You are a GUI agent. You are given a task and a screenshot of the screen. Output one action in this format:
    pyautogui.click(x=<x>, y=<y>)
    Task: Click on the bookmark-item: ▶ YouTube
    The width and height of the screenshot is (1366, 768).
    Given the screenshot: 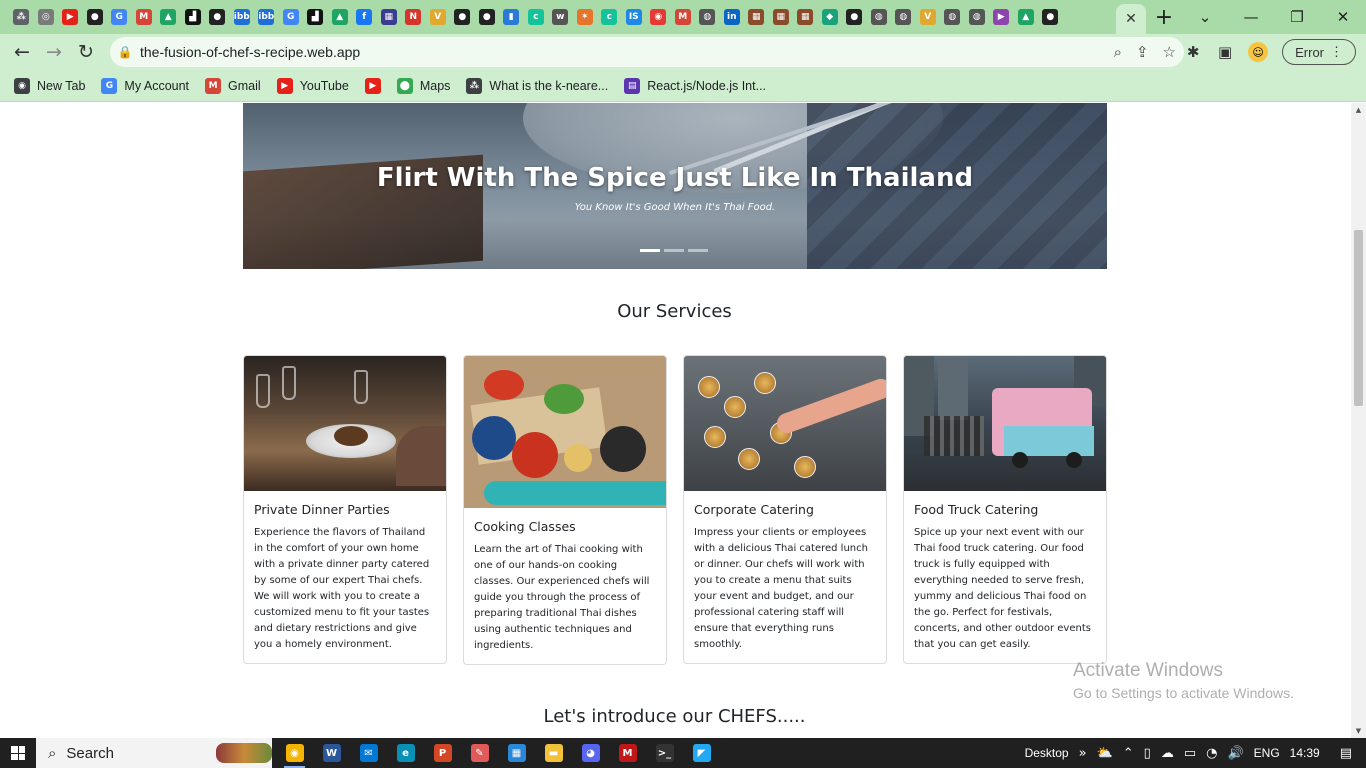 What is the action you would take?
    pyautogui.click(x=312, y=85)
    